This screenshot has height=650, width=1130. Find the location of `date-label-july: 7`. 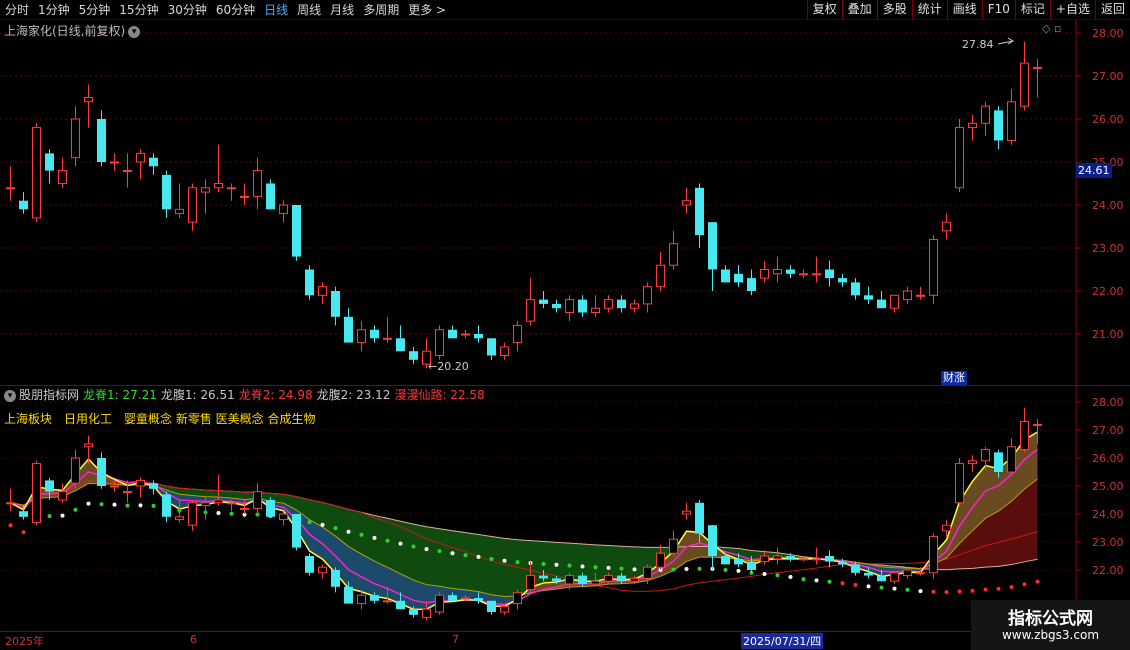

date-label-july: 7 is located at coordinates (455, 639).